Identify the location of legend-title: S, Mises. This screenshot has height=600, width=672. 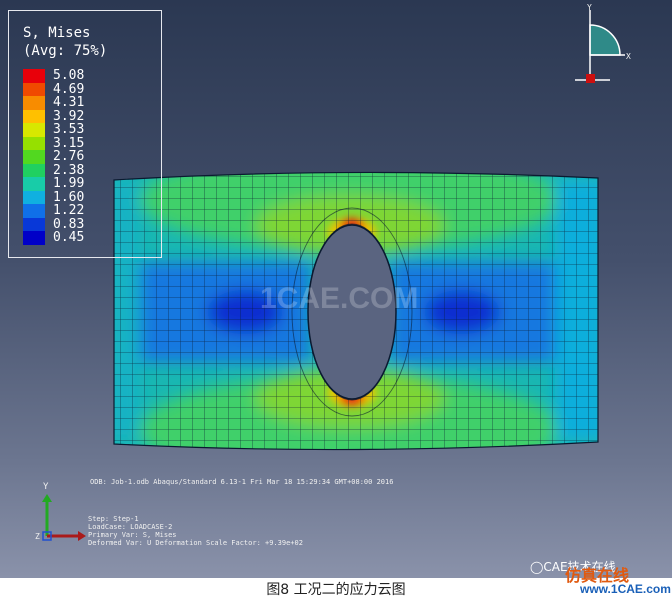
(57, 33).